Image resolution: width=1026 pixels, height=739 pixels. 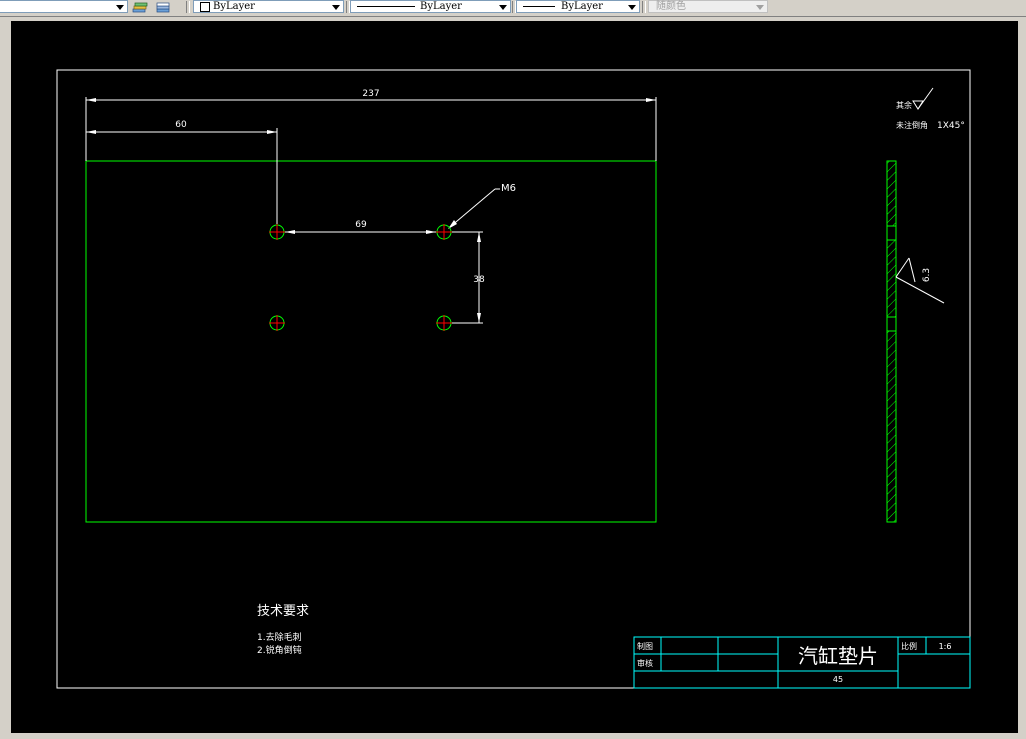 I want to click on properties-toolbar: ByLayer ByLayer ByLayer 随颜色, so click(x=513, y=8).